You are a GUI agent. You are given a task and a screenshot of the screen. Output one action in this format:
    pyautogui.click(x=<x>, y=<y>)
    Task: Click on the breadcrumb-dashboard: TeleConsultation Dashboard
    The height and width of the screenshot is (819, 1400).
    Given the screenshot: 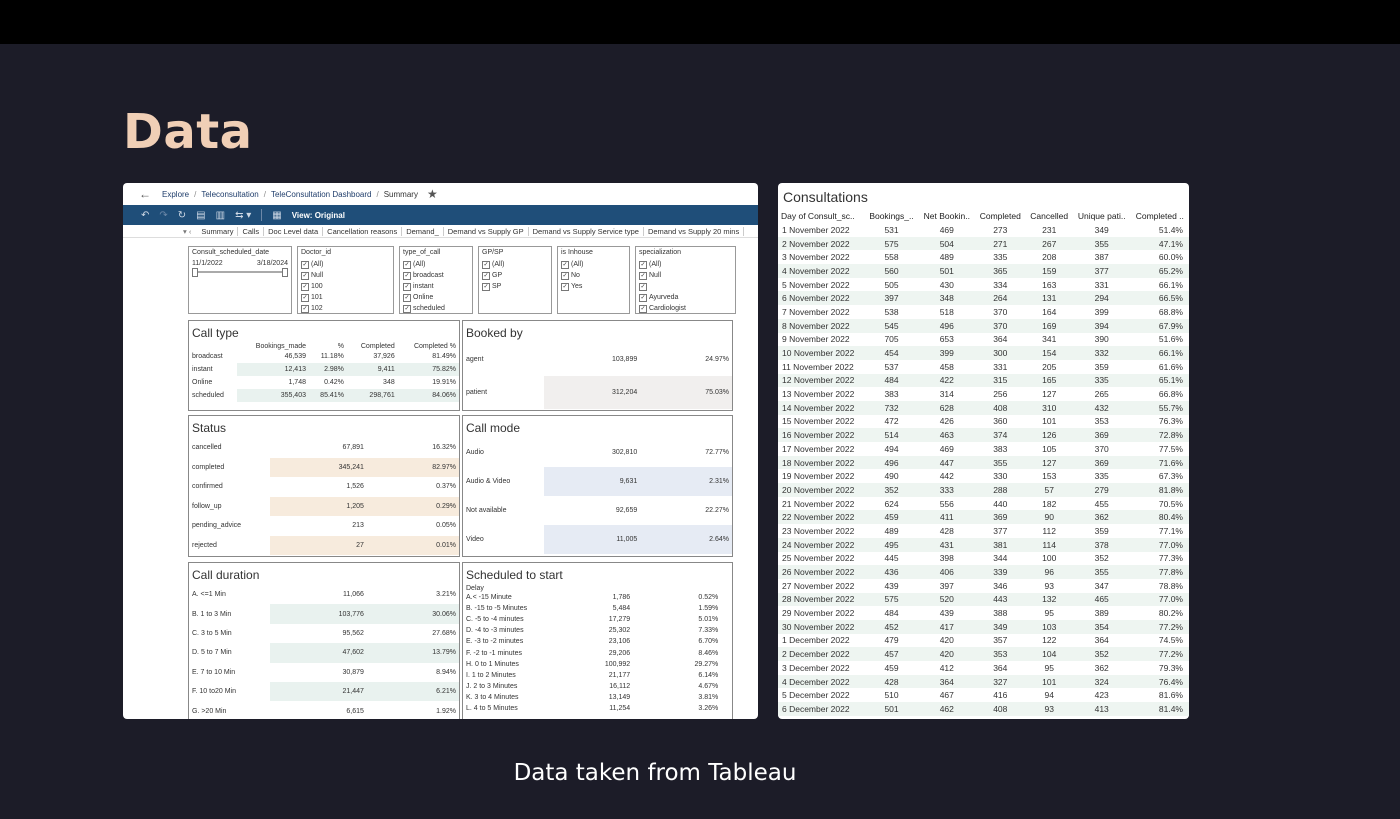 What is the action you would take?
    pyautogui.click(x=321, y=194)
    